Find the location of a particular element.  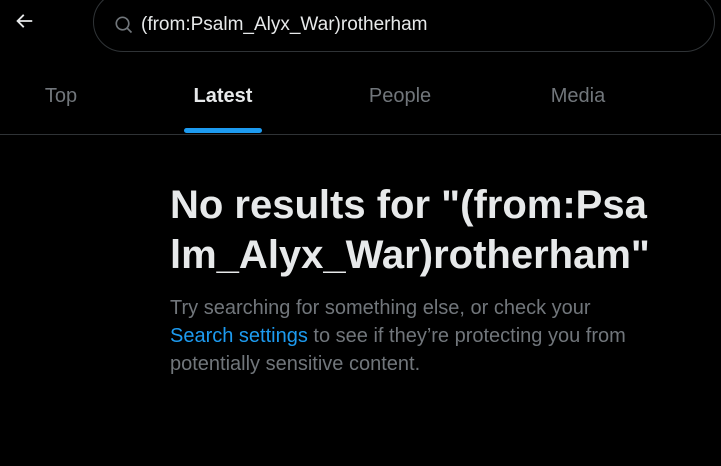

back-button is located at coordinates (24, 23).